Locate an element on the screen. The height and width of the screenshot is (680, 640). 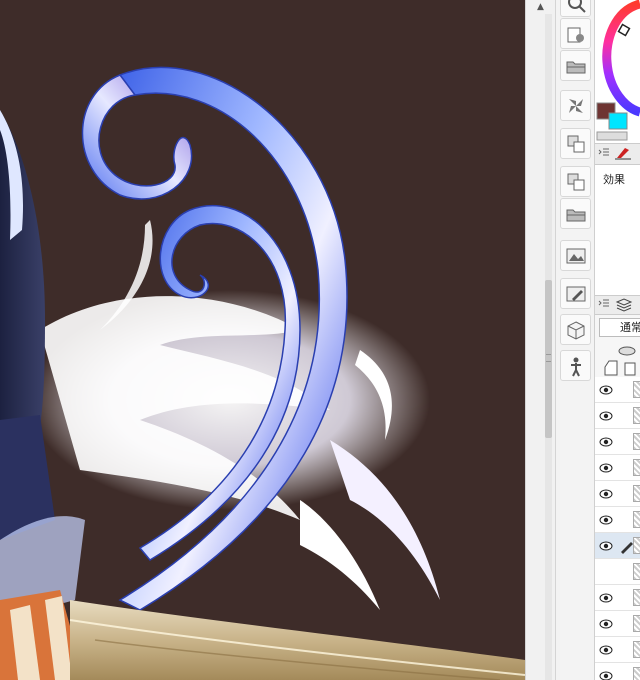
command-layer-material-button is located at coordinates (575, 143).